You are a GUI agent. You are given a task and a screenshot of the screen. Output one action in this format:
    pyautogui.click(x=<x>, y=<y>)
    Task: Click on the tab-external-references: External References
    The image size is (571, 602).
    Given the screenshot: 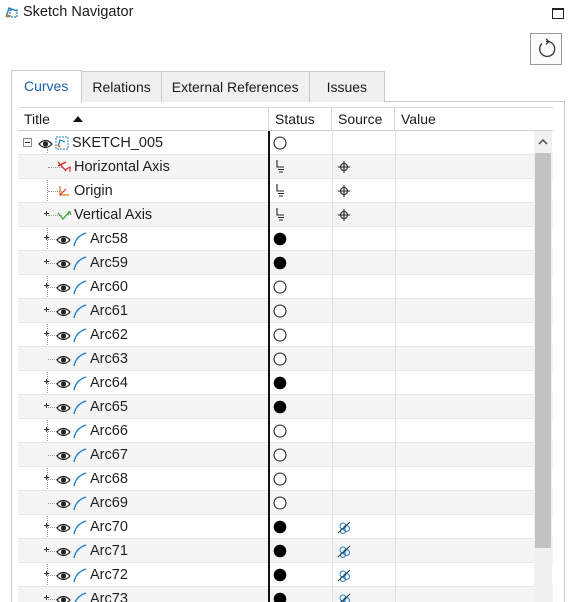 What is the action you would take?
    pyautogui.click(x=235, y=86)
    